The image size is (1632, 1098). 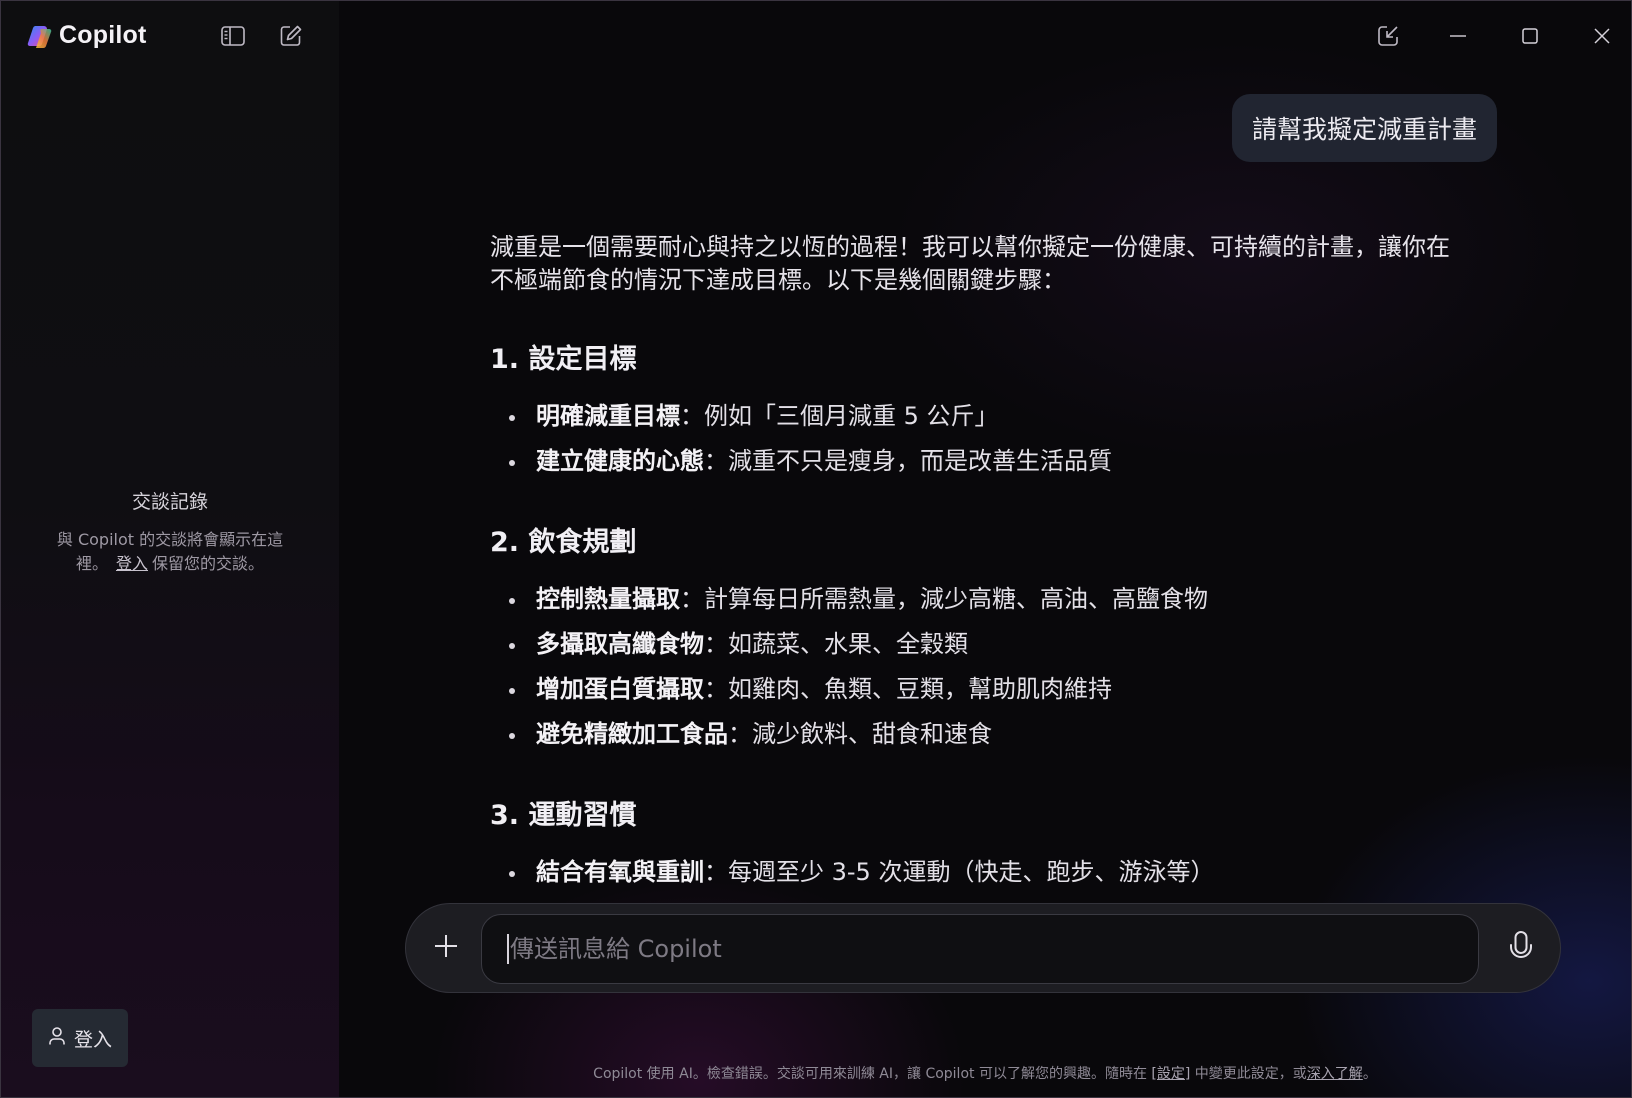 I want to click on sign-in-button: 登入, so click(x=80, y=1038).